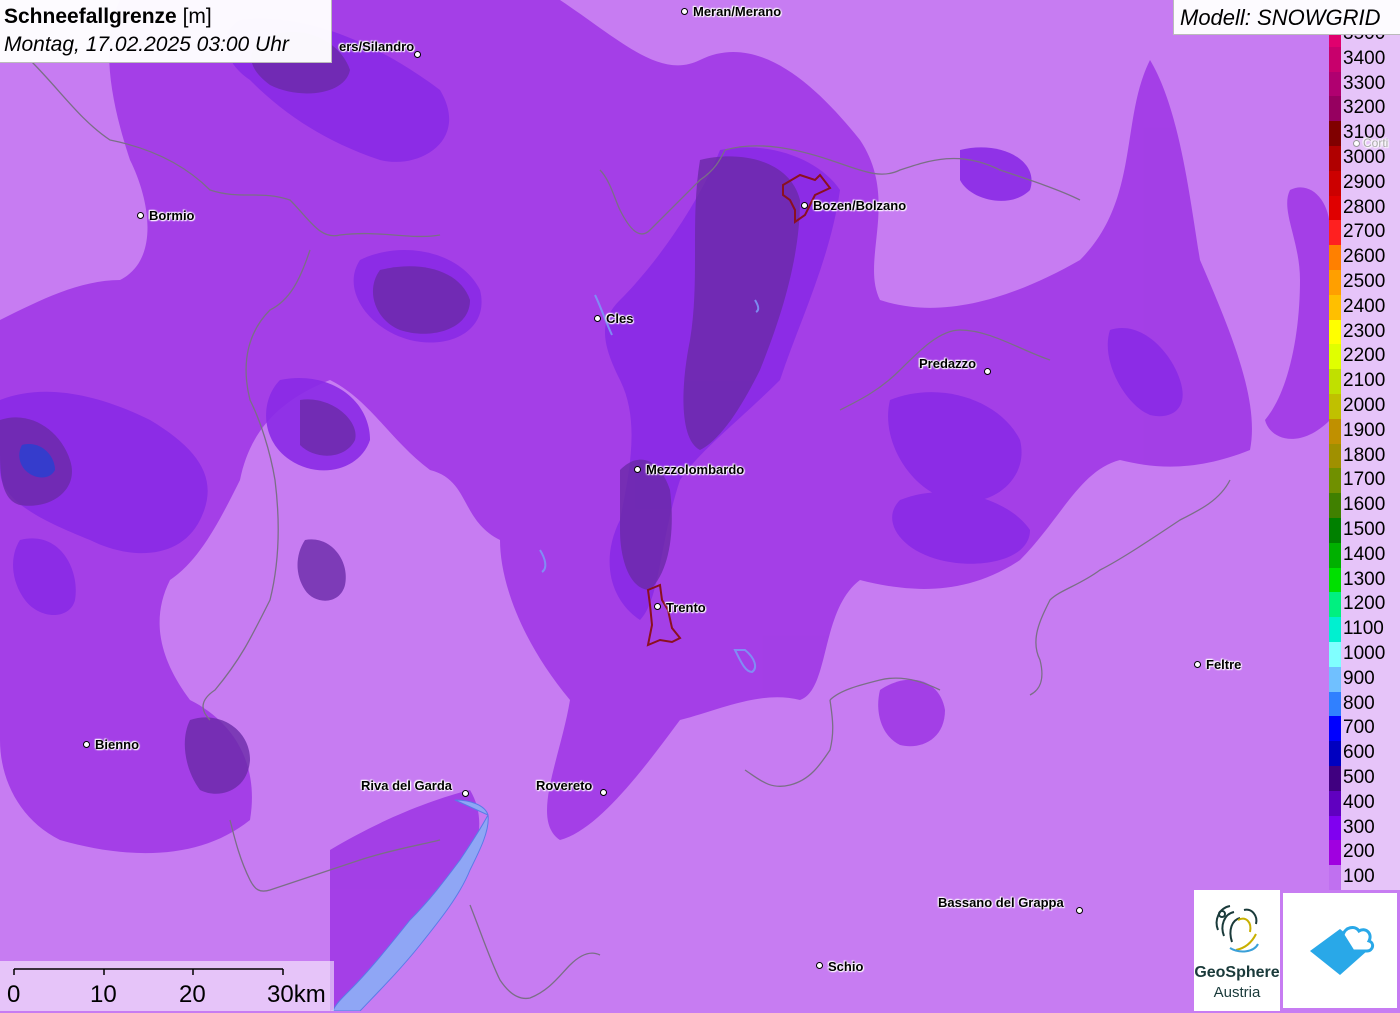 This screenshot has height=1013, width=1400. I want to click on legend-label: 1000, so click(1364, 653).